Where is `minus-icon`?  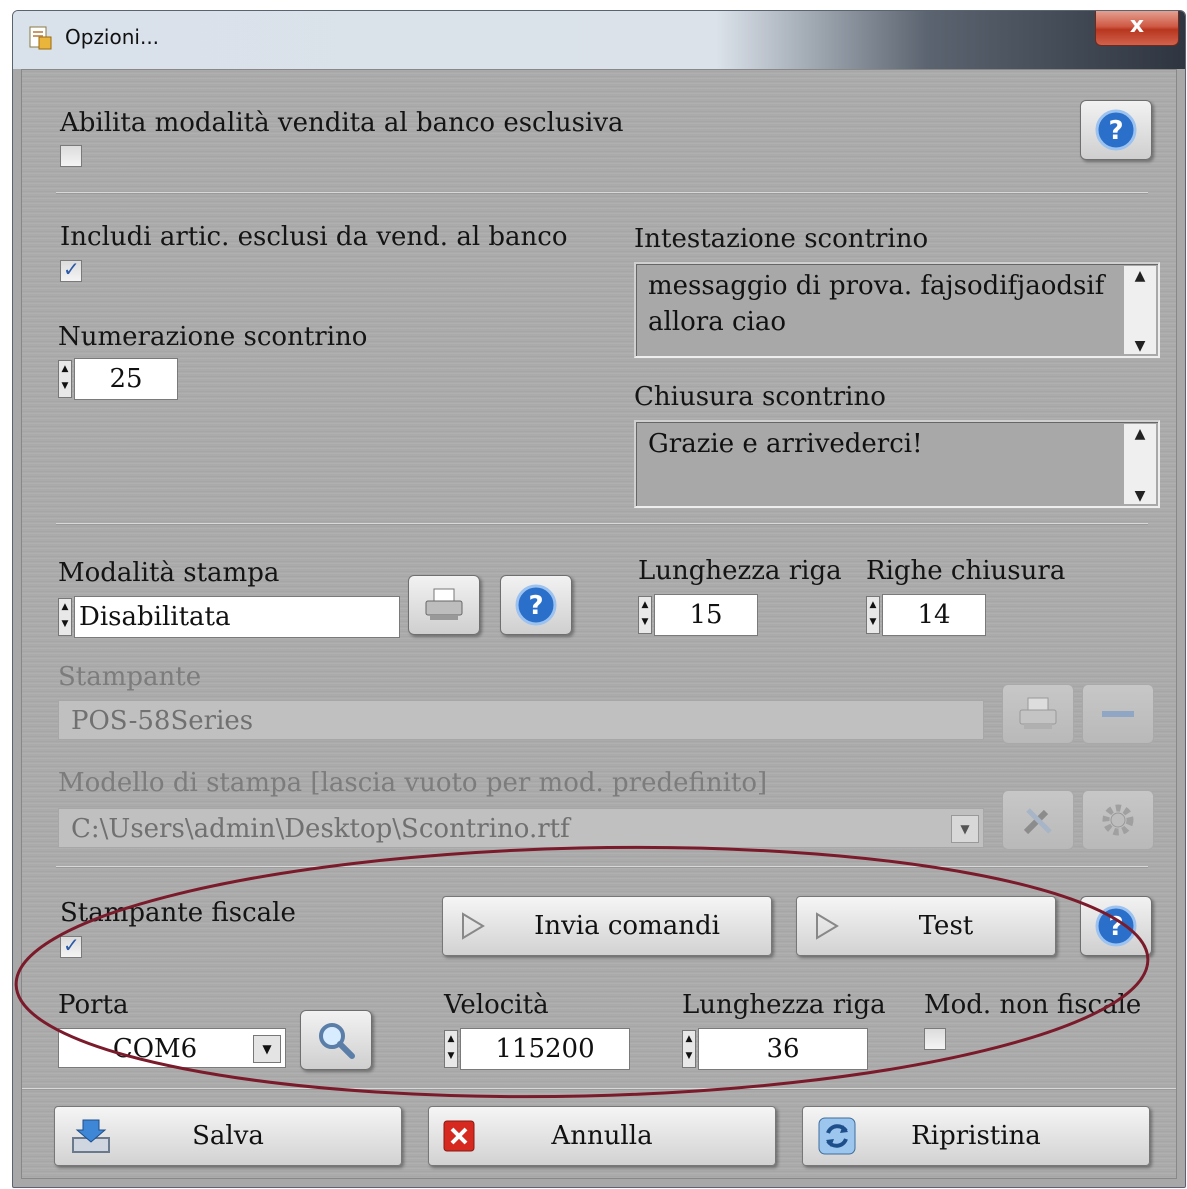 minus-icon is located at coordinates (1118, 714).